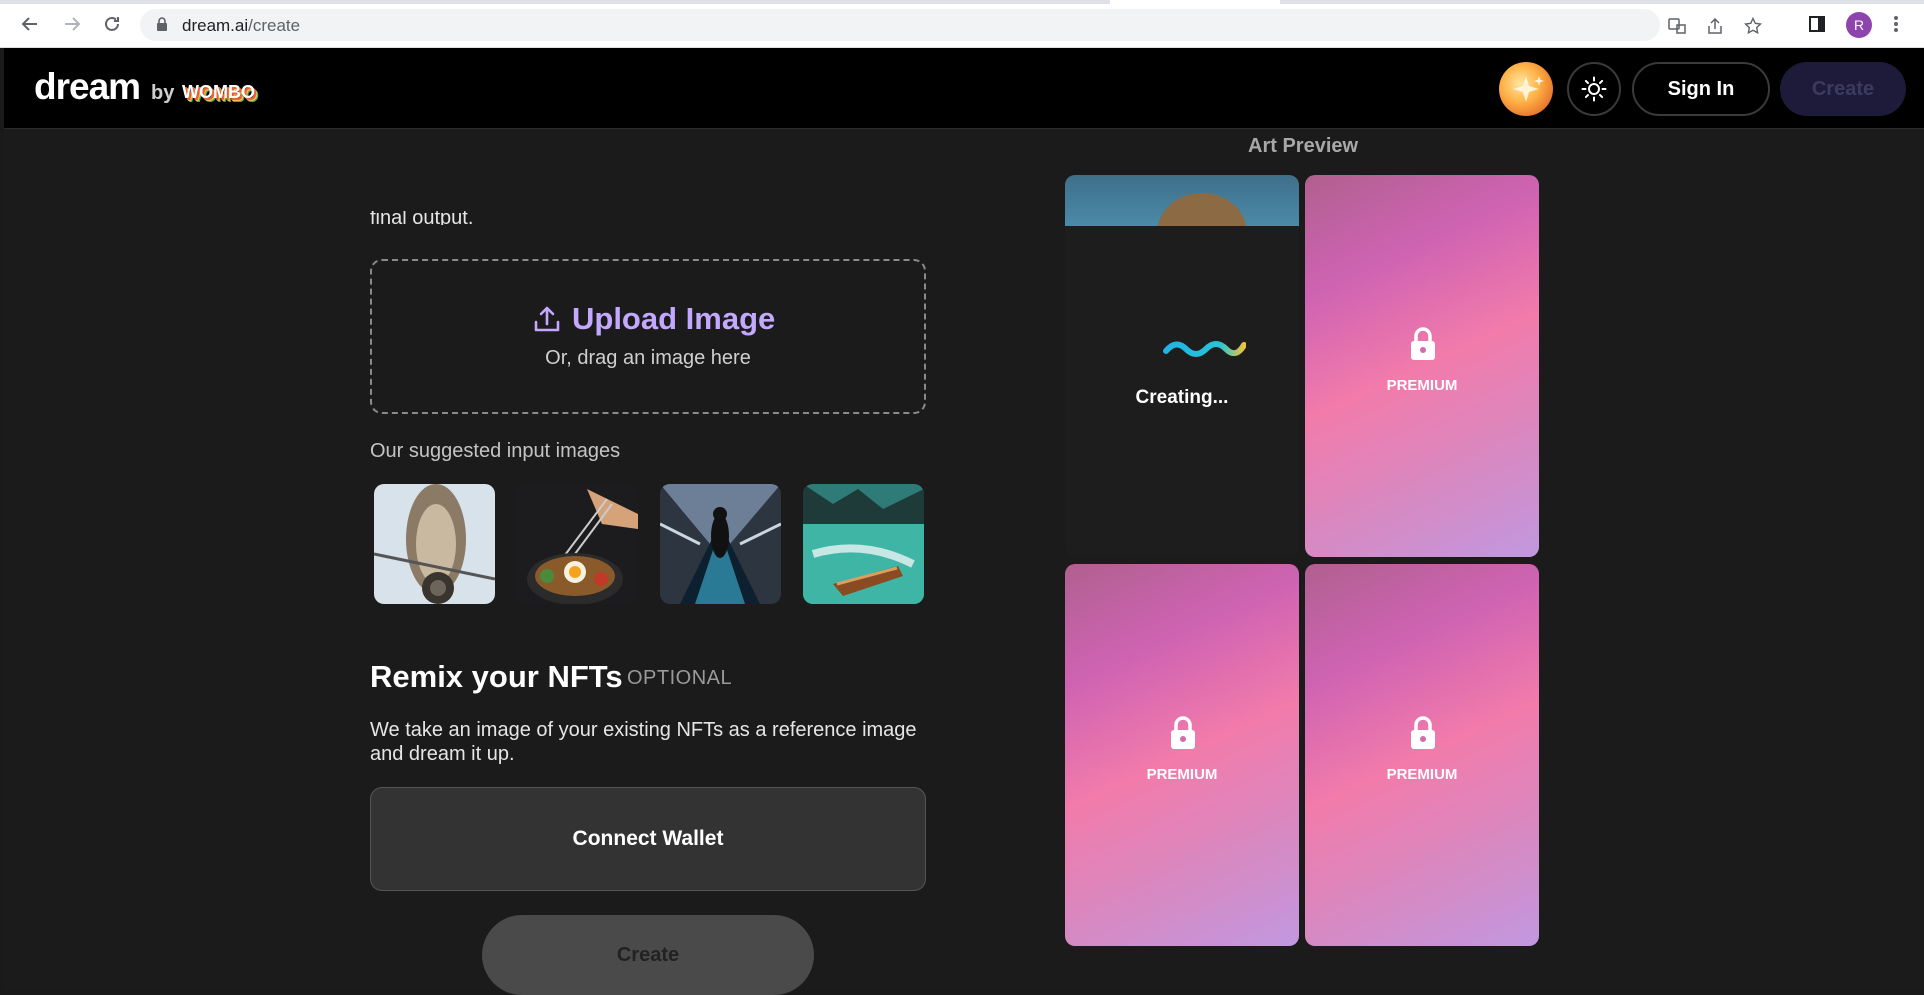  What do you see at coordinates (434, 544) in the screenshot?
I see `owl-image` at bounding box center [434, 544].